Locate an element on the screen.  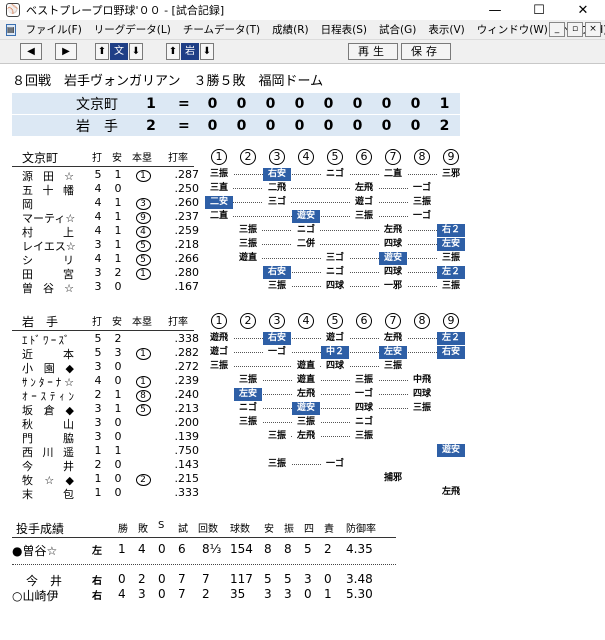
save-button: 保存 is located at coordinates (426, 51).